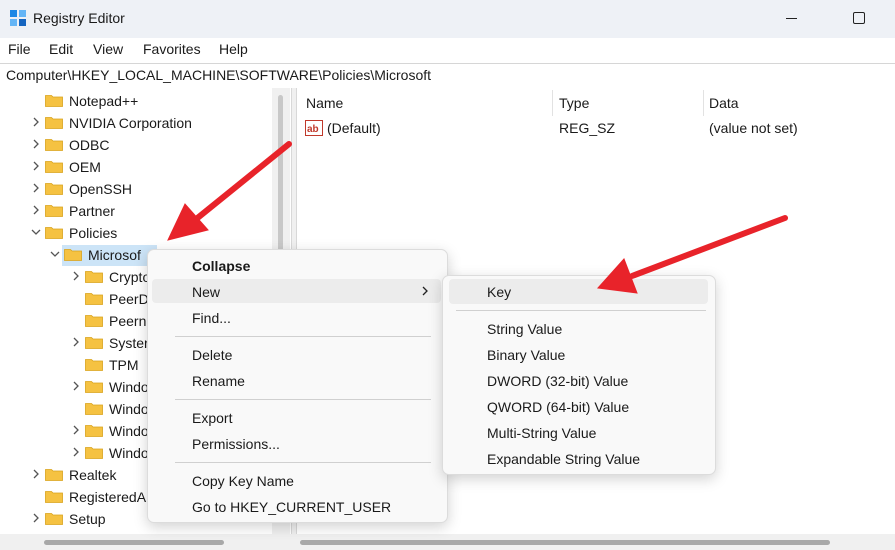 This screenshot has height=550, width=895. Describe the element at coordinates (324, 103) in the screenshot. I see `column-header-name: Name` at that location.